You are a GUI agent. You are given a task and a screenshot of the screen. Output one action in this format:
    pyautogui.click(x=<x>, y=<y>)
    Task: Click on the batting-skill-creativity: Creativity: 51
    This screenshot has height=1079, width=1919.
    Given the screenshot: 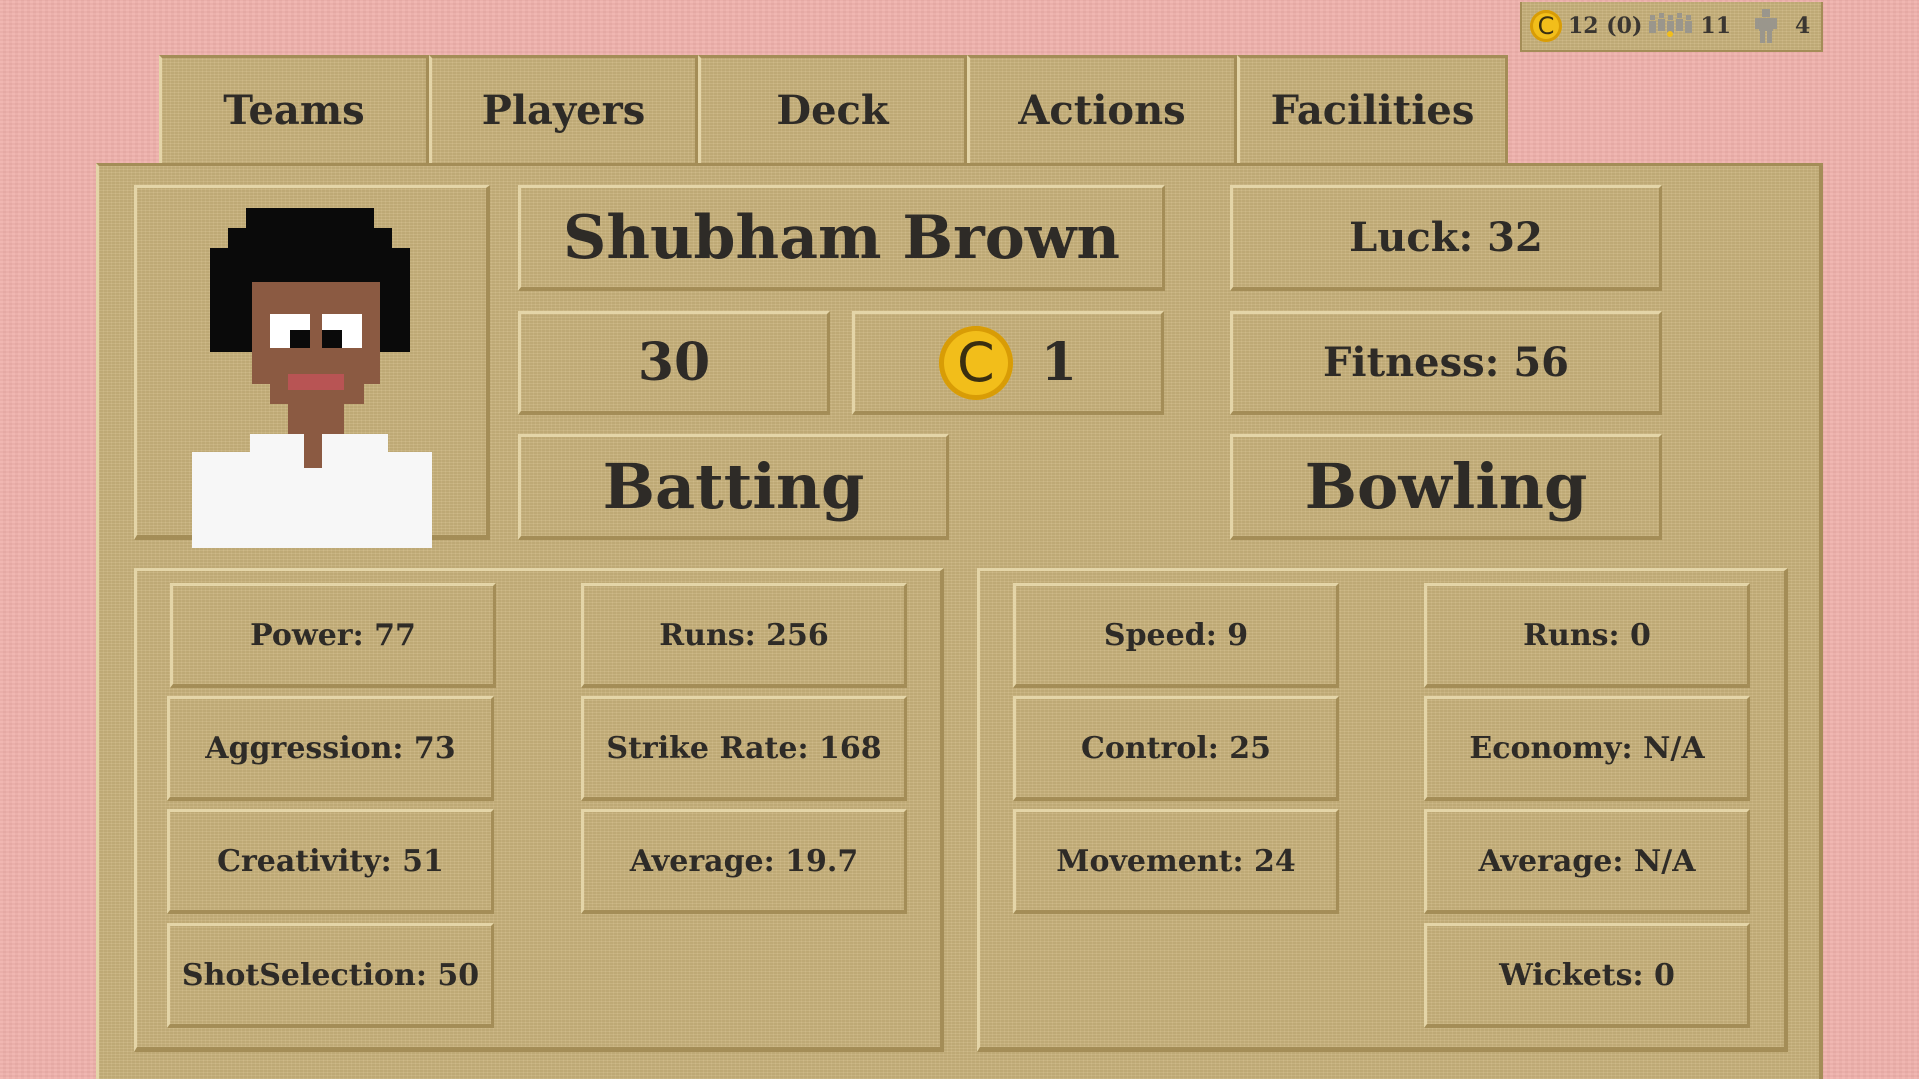 What is the action you would take?
    pyautogui.click(x=330, y=861)
    